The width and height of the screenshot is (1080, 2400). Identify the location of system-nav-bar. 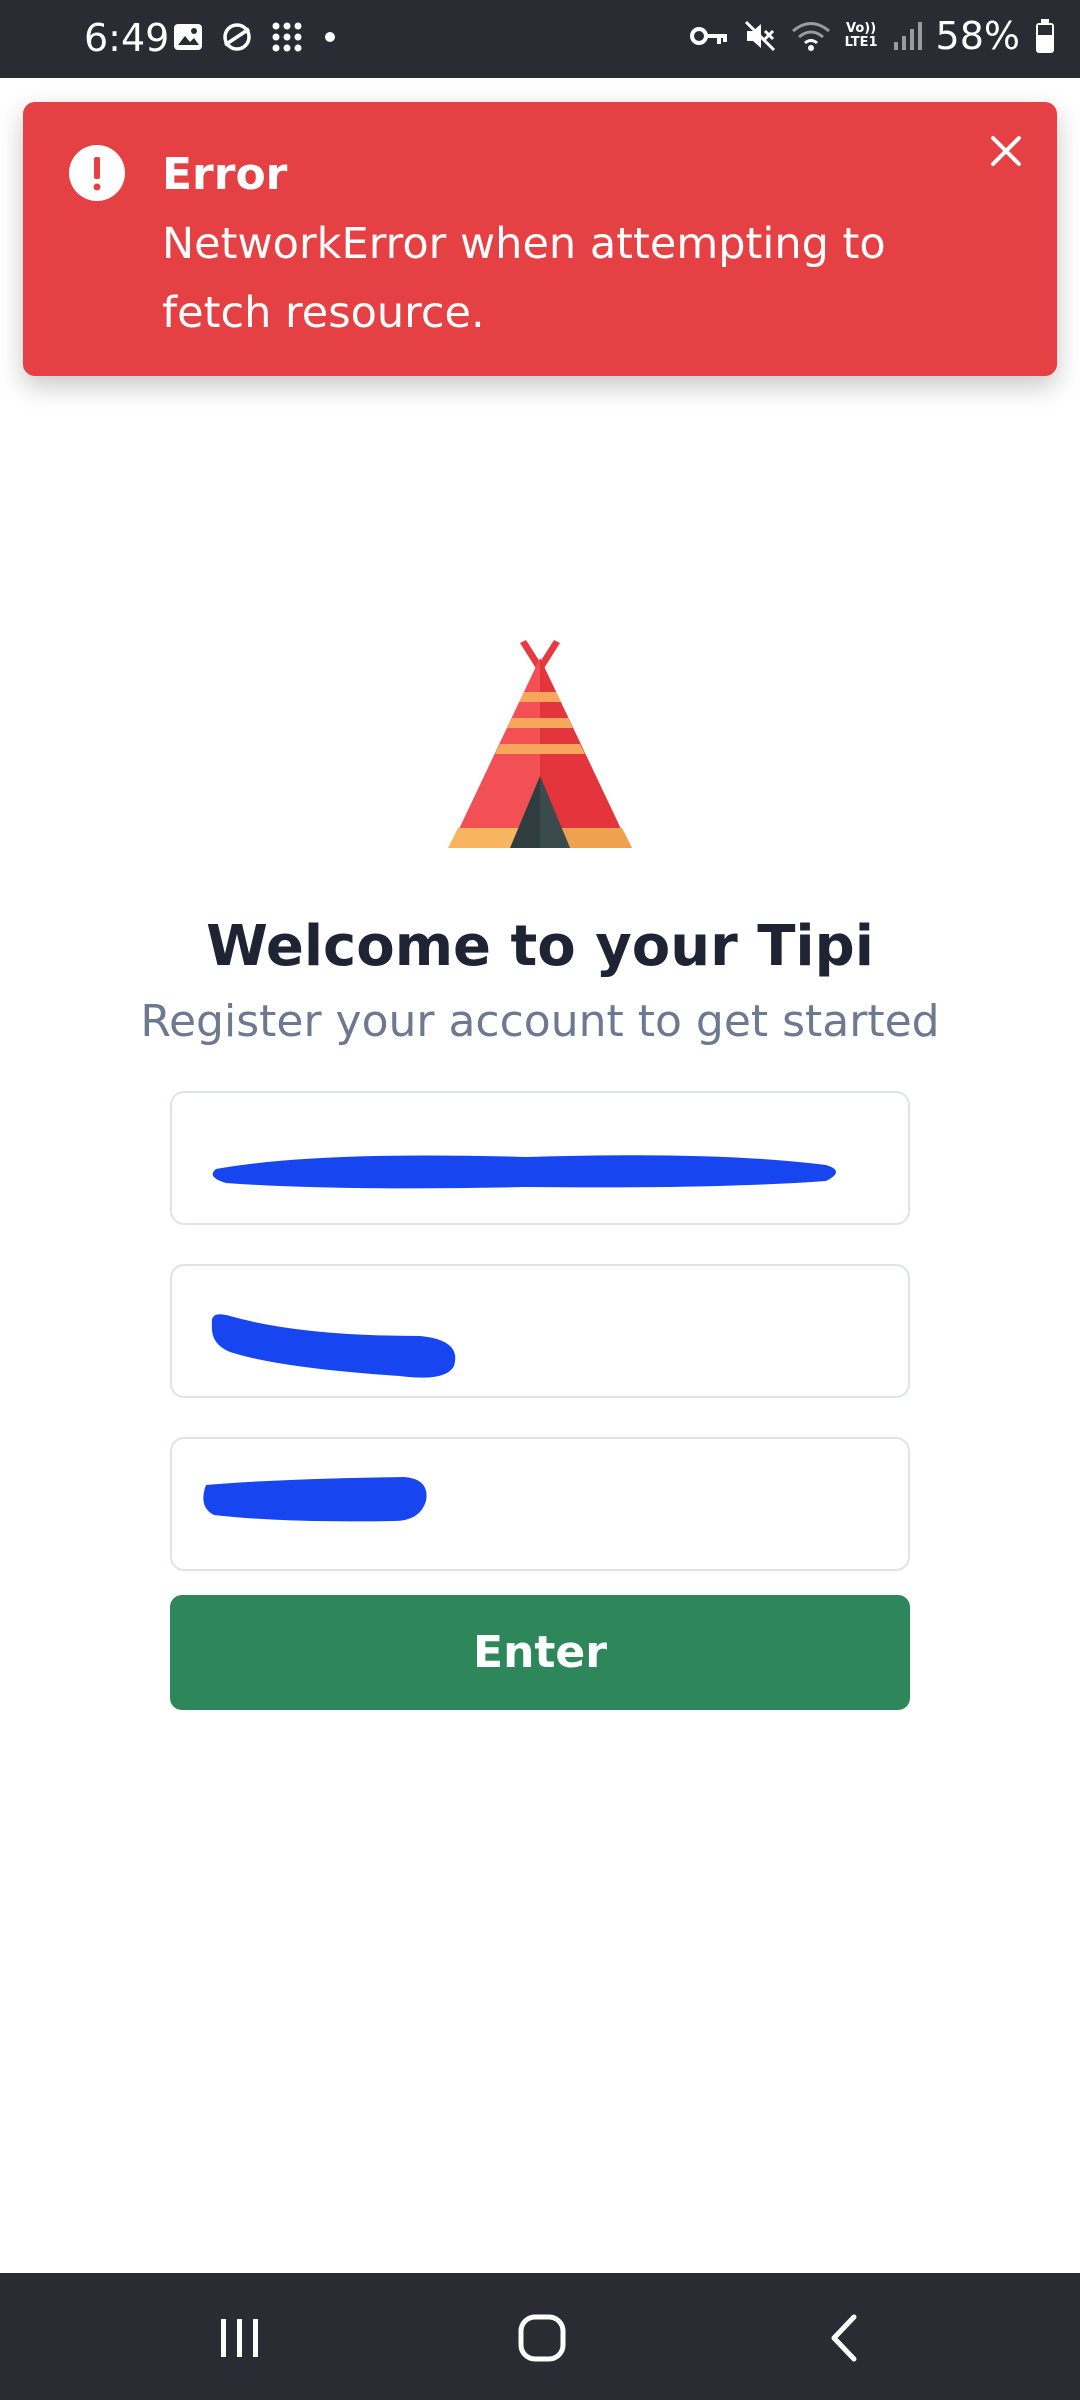
(540, 2336).